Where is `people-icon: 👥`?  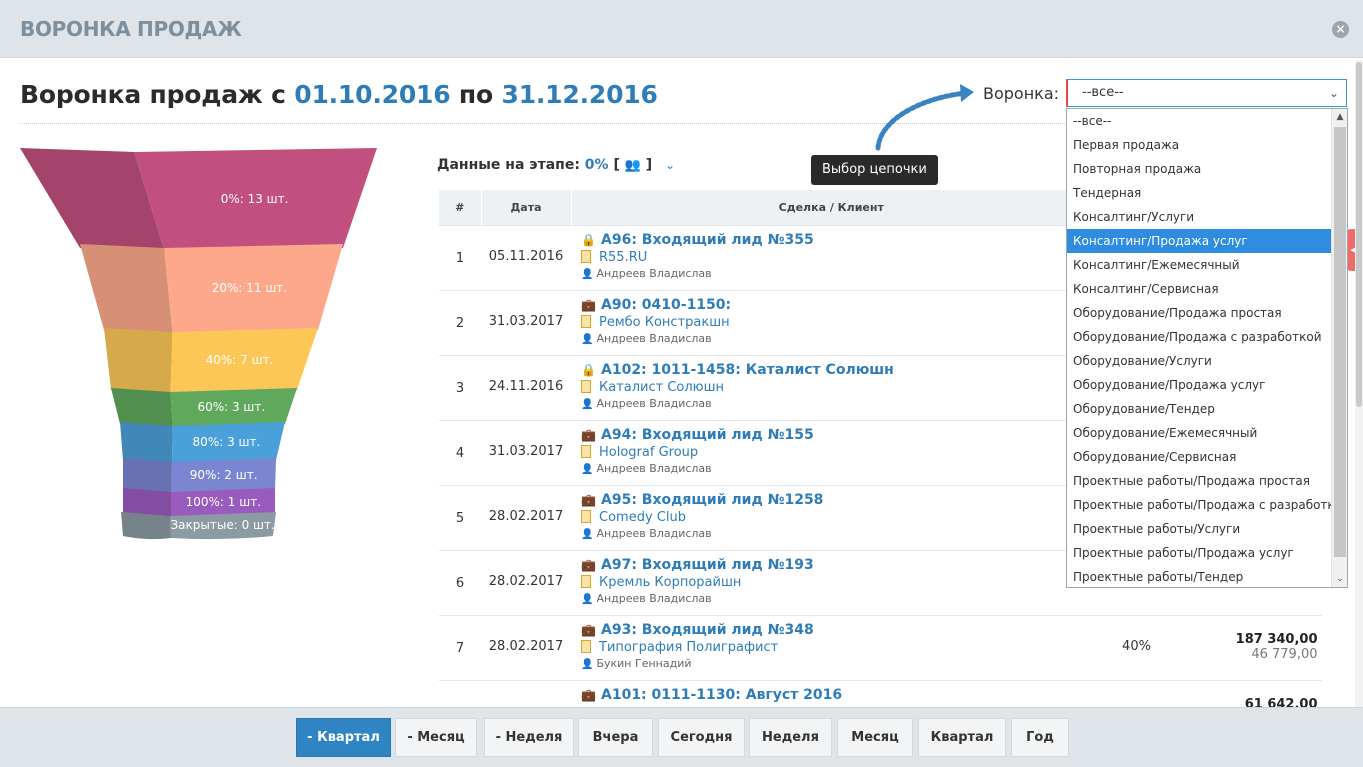
people-icon: 👥 is located at coordinates (633, 165).